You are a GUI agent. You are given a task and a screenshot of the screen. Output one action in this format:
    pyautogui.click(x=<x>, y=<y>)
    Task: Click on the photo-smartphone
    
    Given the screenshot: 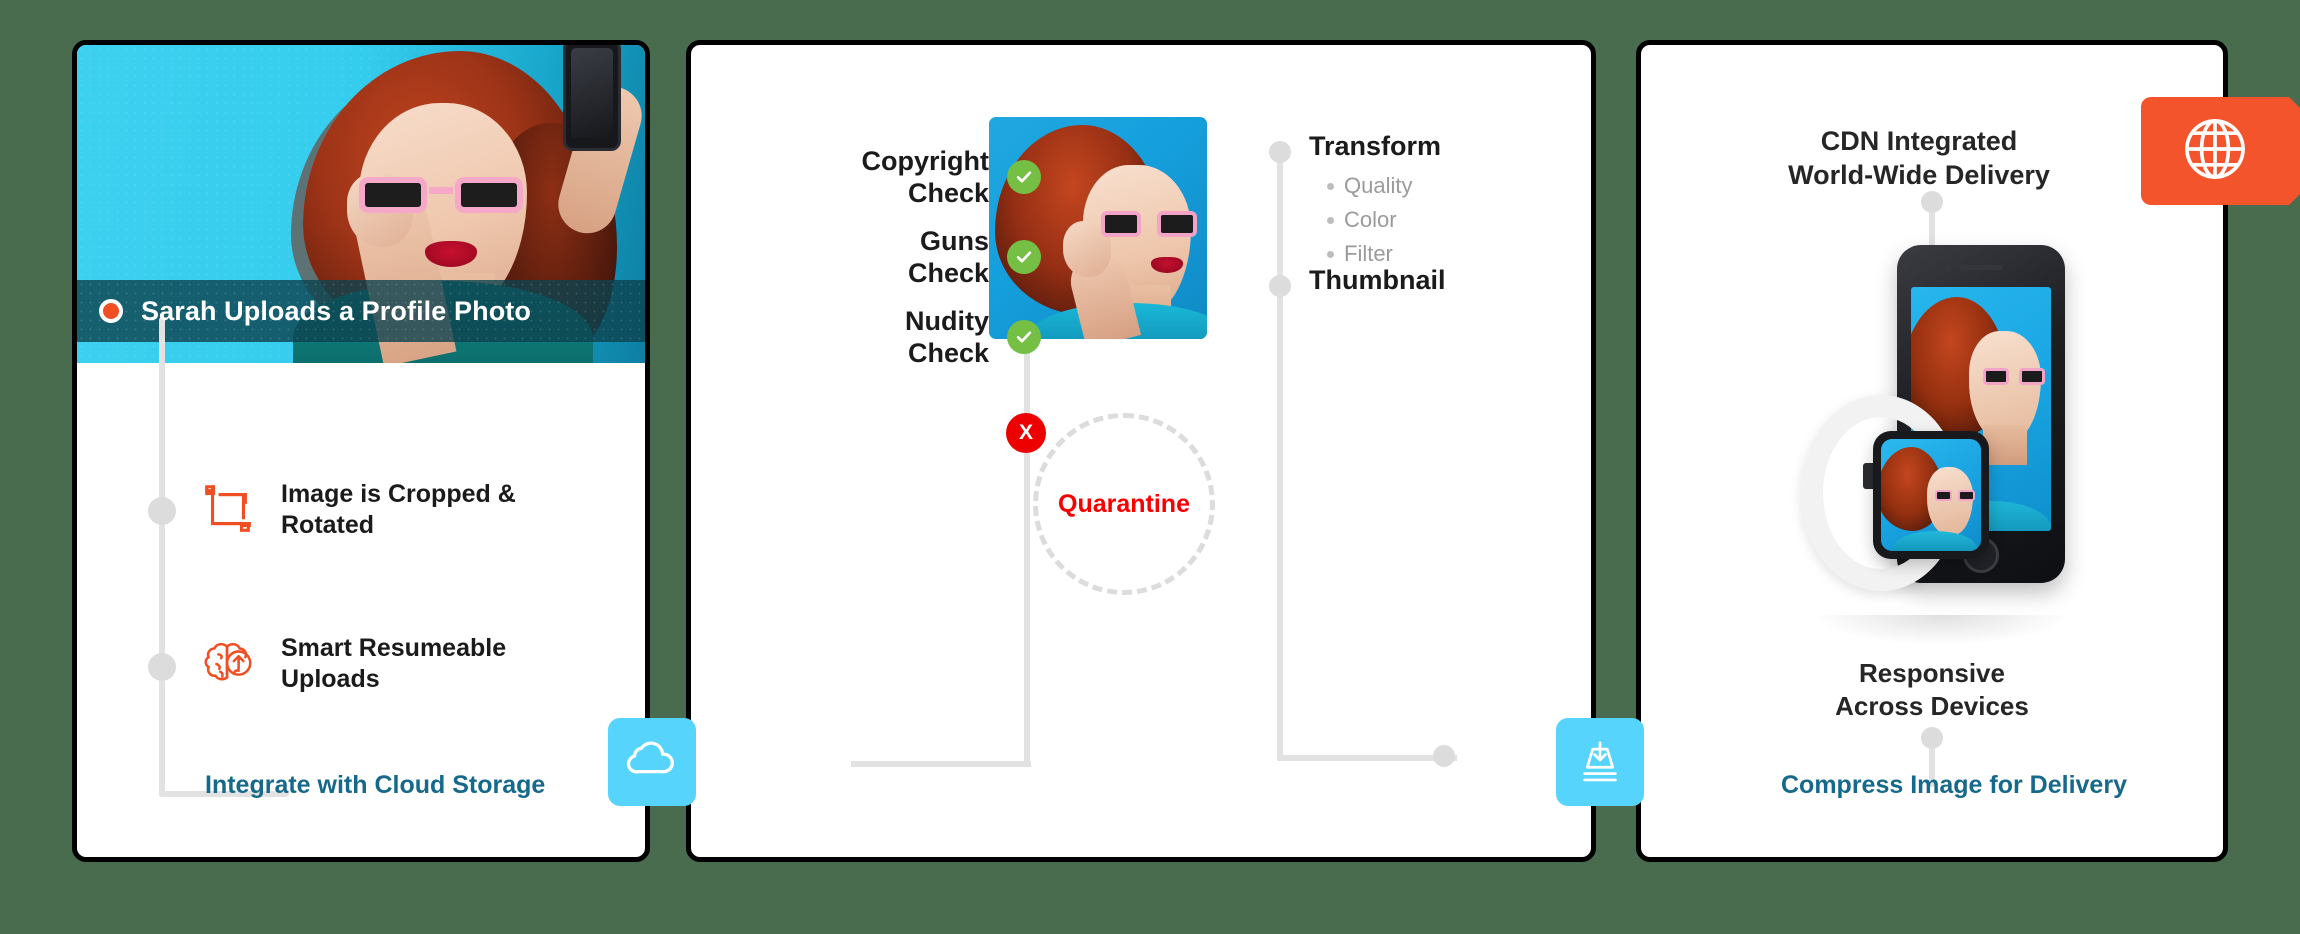 What is the action you would take?
    pyautogui.click(x=592, y=98)
    